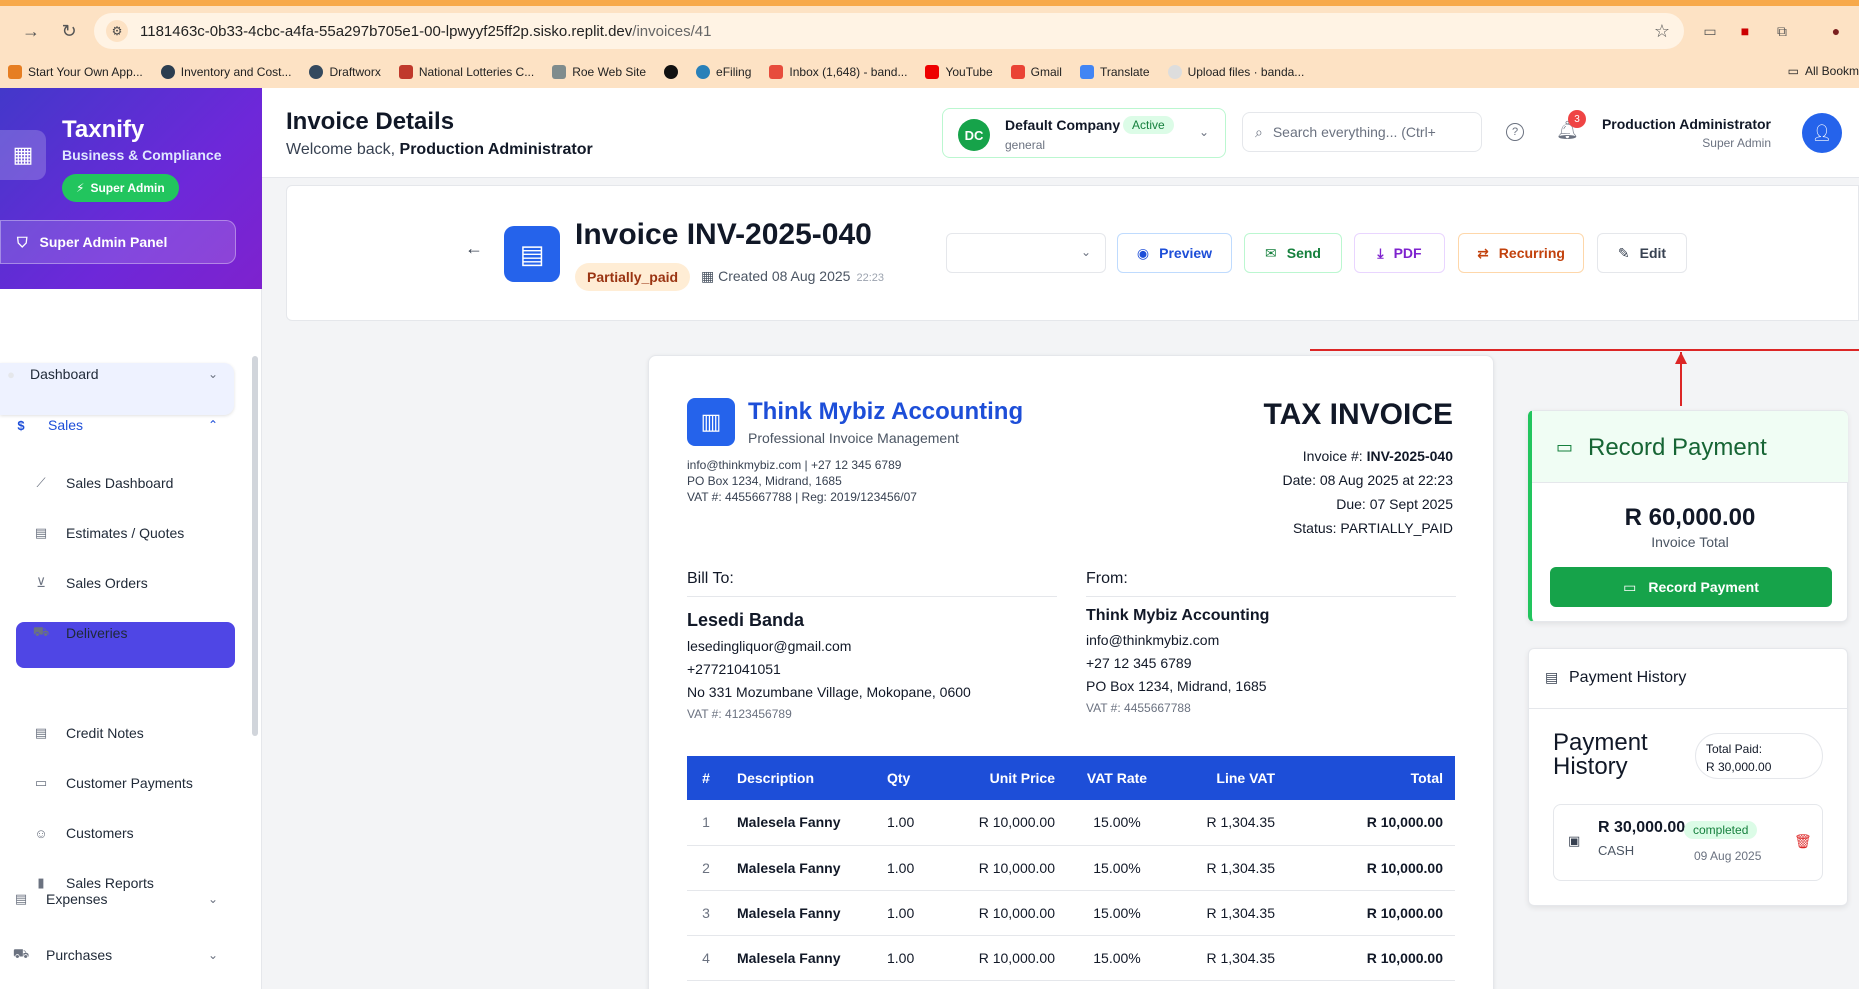 The image size is (1859, 989). I want to click on download-icon: ⤓, so click(1380, 252).